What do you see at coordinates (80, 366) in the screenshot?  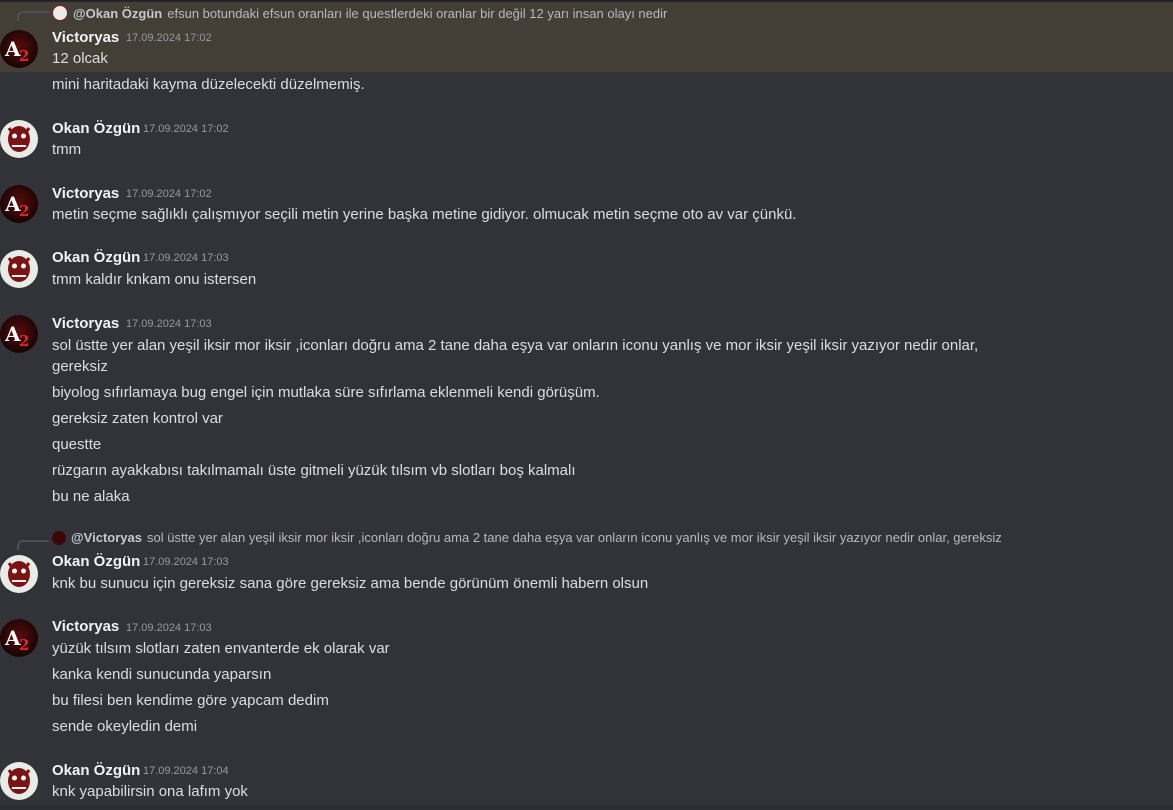 I see `message-line: gereksiz` at bounding box center [80, 366].